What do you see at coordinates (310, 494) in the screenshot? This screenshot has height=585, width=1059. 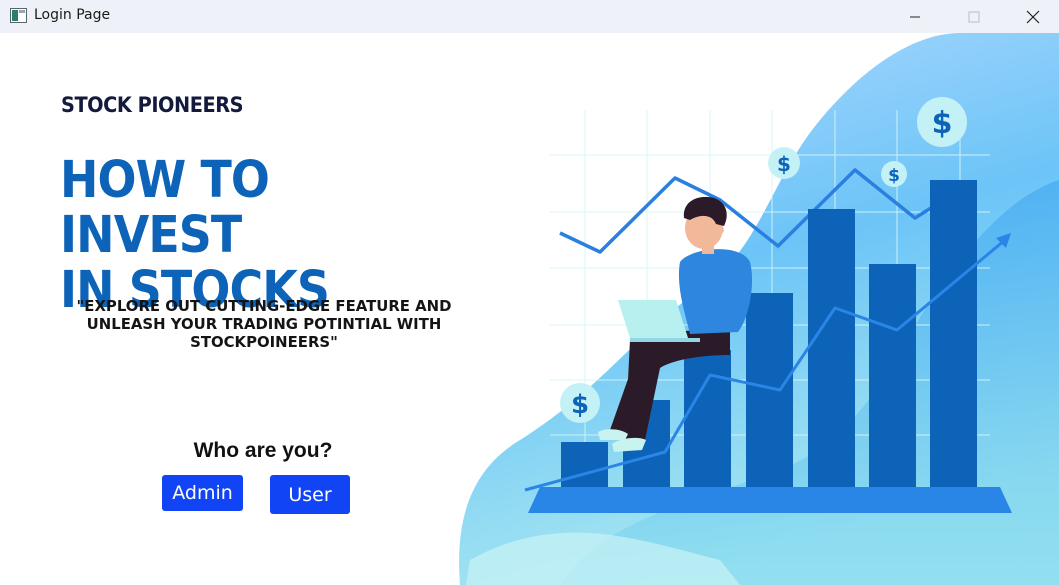 I see `user-button: User` at bounding box center [310, 494].